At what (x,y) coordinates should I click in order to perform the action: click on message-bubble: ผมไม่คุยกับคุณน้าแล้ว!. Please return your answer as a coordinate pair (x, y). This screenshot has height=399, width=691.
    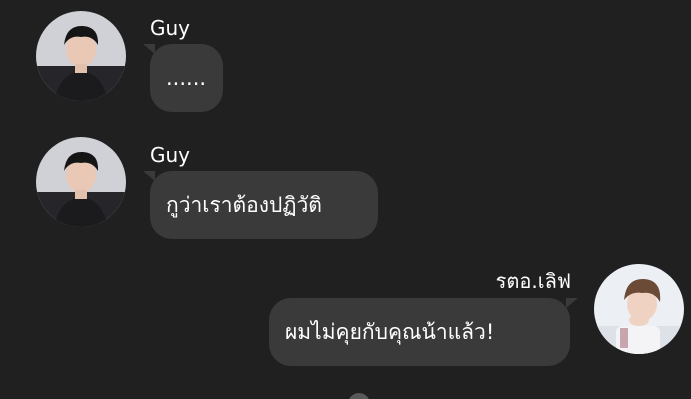
    Looking at the image, I should click on (419, 332).